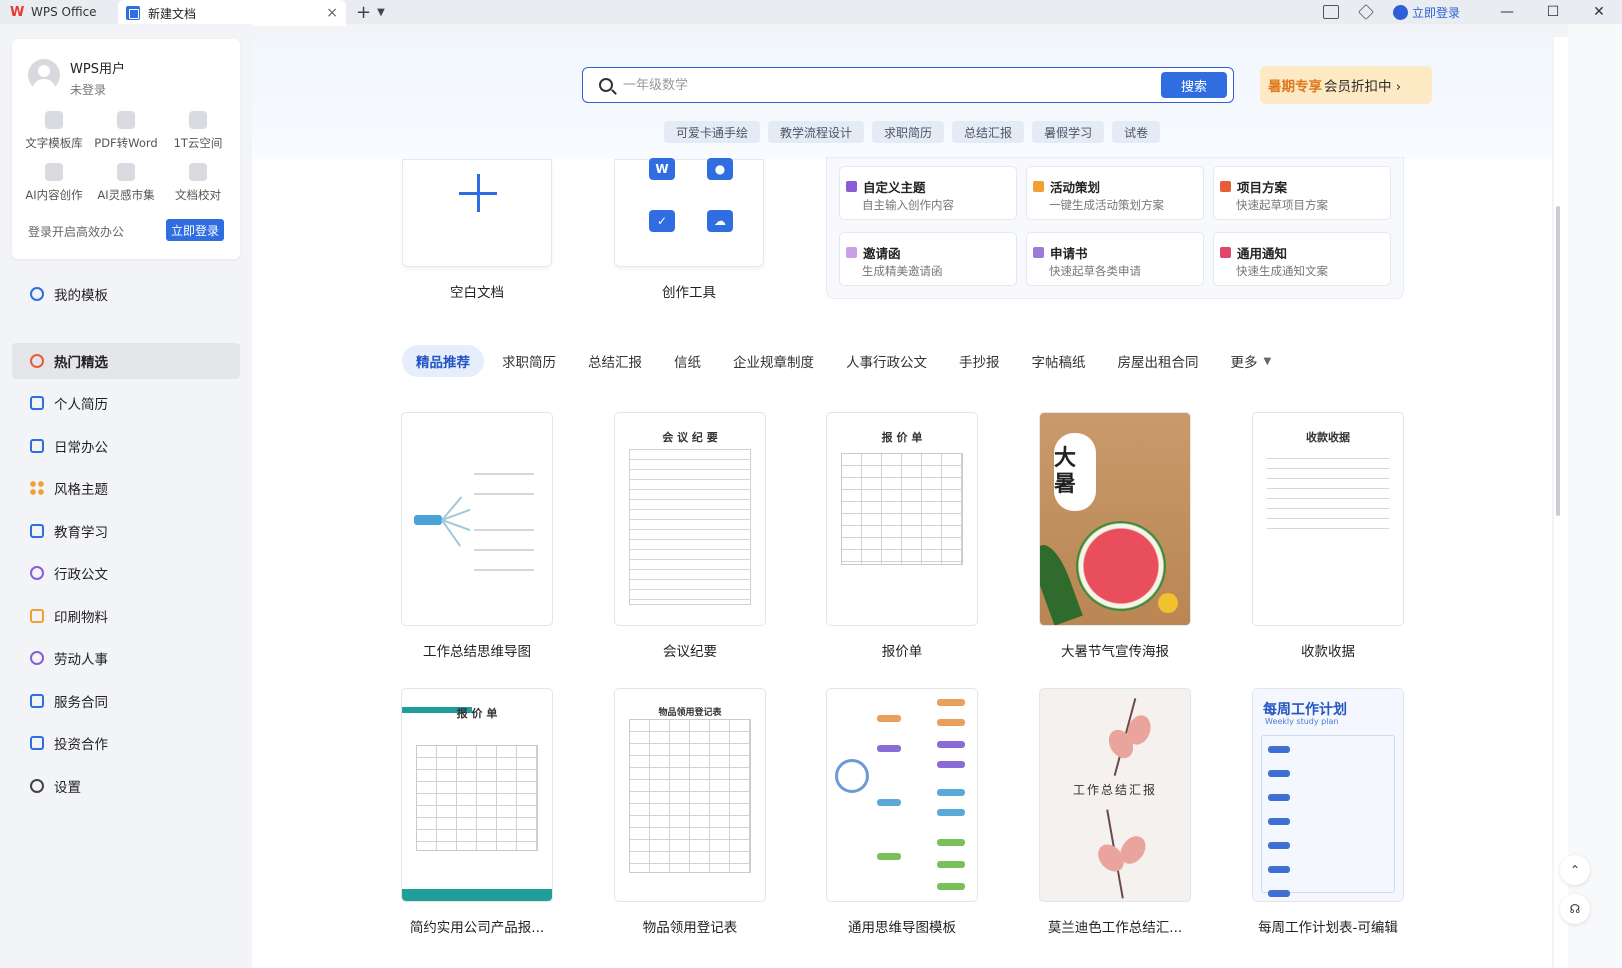 This screenshot has width=1622, height=968. What do you see at coordinates (1328, 812) in the screenshot?
I see `template-card: 每周工作计划 Weekly study plan 每周工作计划表-可编辑` at bounding box center [1328, 812].